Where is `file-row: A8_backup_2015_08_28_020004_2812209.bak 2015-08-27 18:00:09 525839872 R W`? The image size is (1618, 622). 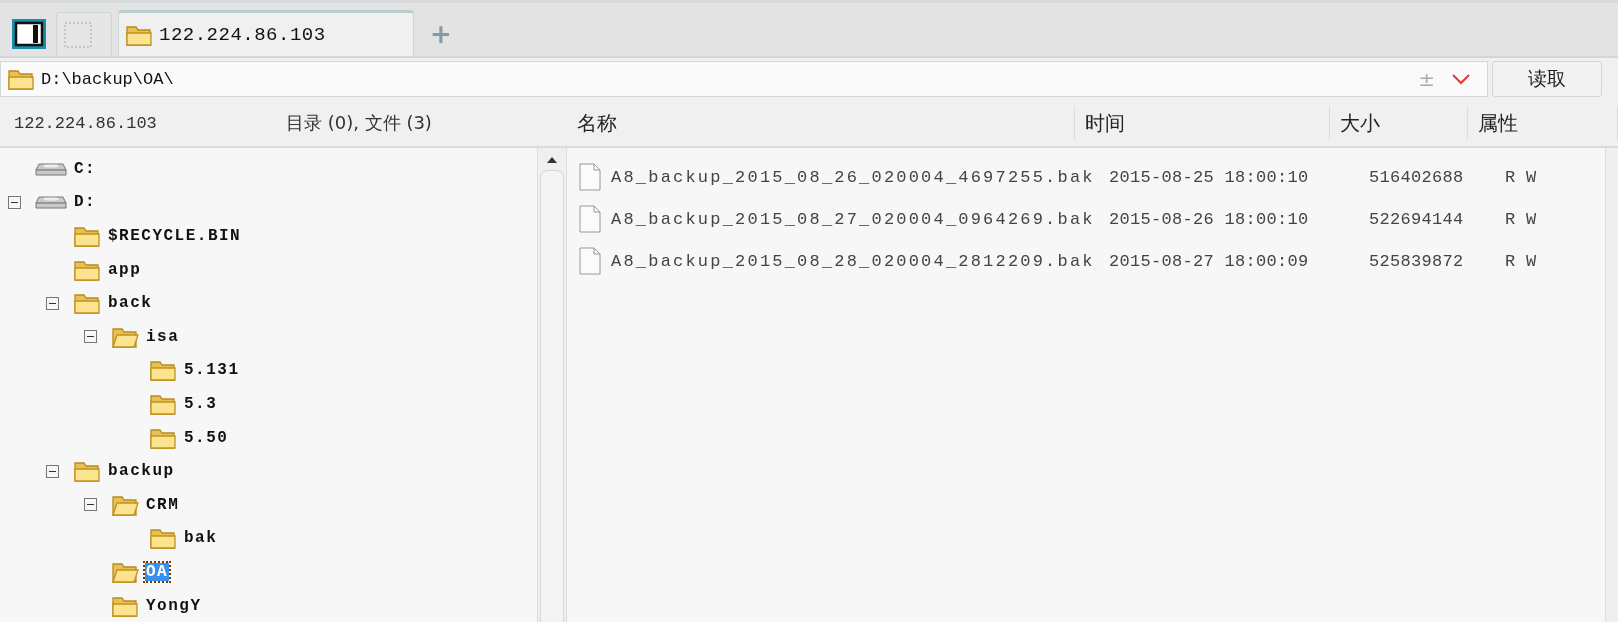 file-row: A8_backup_2015_08_28_020004_2812209.bak 2015-08-27 18:00:09 525839872 R W is located at coordinates (1086, 261).